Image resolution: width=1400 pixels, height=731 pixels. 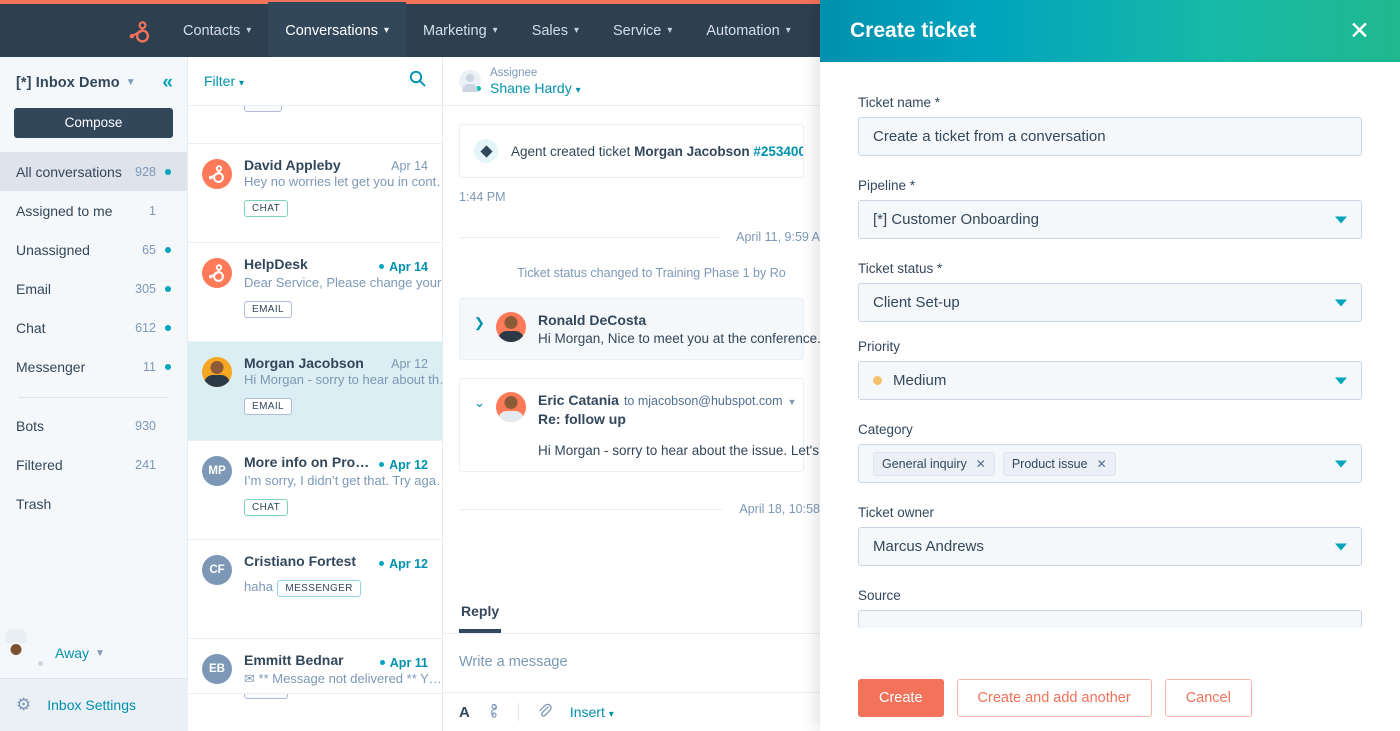 I want to click on close-icon: ✕, so click(x=1359, y=31).